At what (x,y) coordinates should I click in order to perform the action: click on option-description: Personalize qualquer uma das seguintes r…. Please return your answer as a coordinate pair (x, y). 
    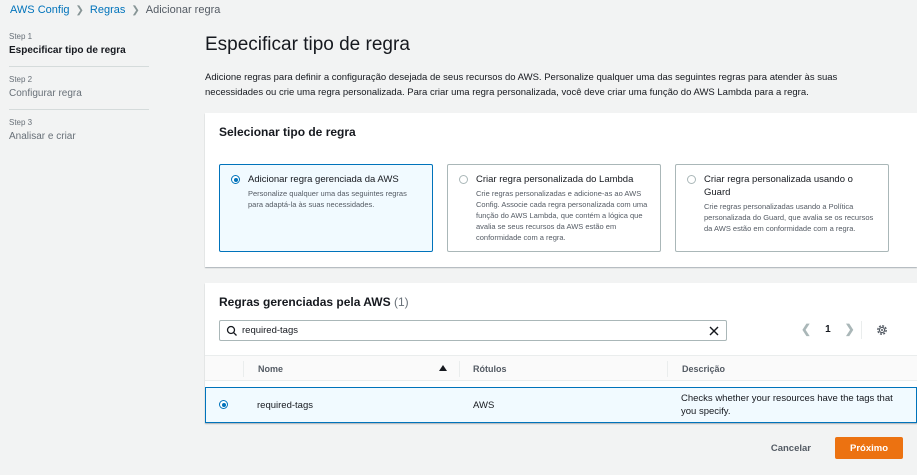
    Looking at the image, I should click on (327, 199).